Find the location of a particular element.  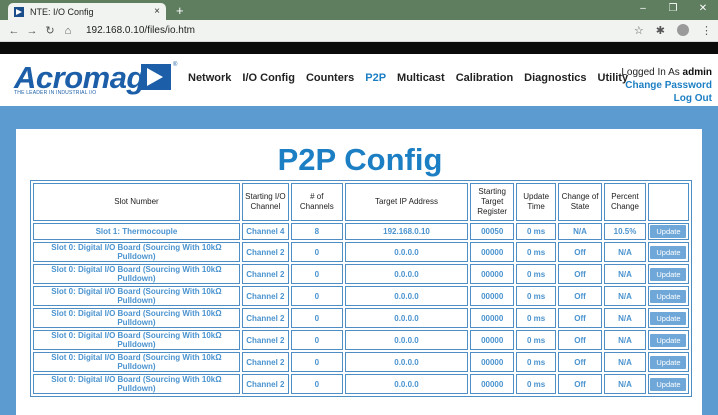

maximize-icon: ❐ is located at coordinates (673, 10).